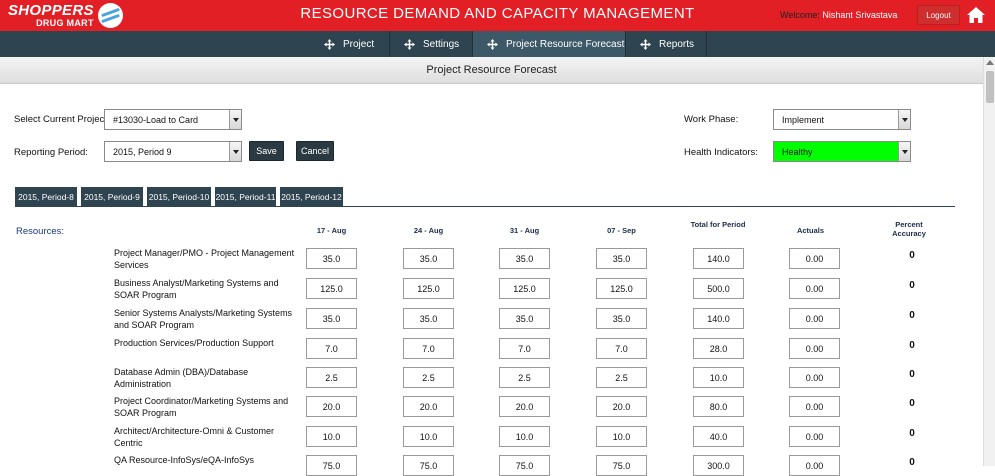  I want to click on reporting-period-select: 2015, Period 9, so click(173, 151).